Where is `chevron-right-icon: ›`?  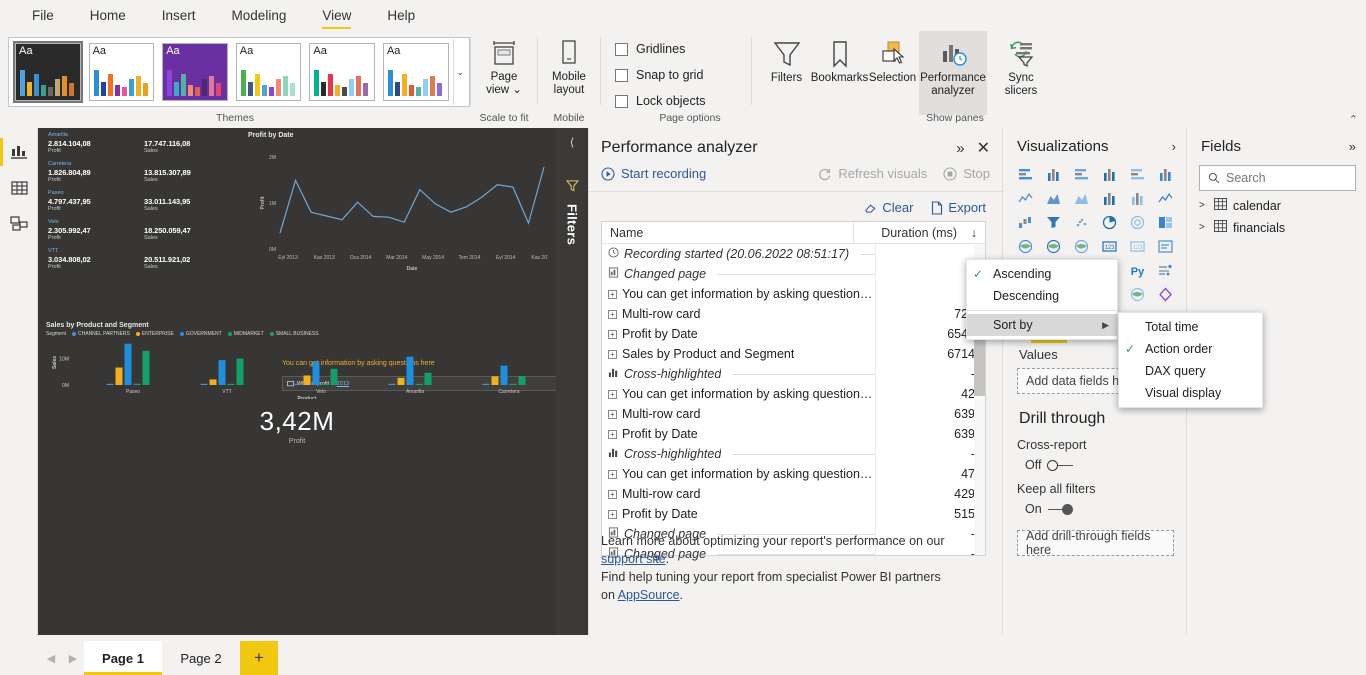 chevron-right-icon: › is located at coordinates (1174, 146).